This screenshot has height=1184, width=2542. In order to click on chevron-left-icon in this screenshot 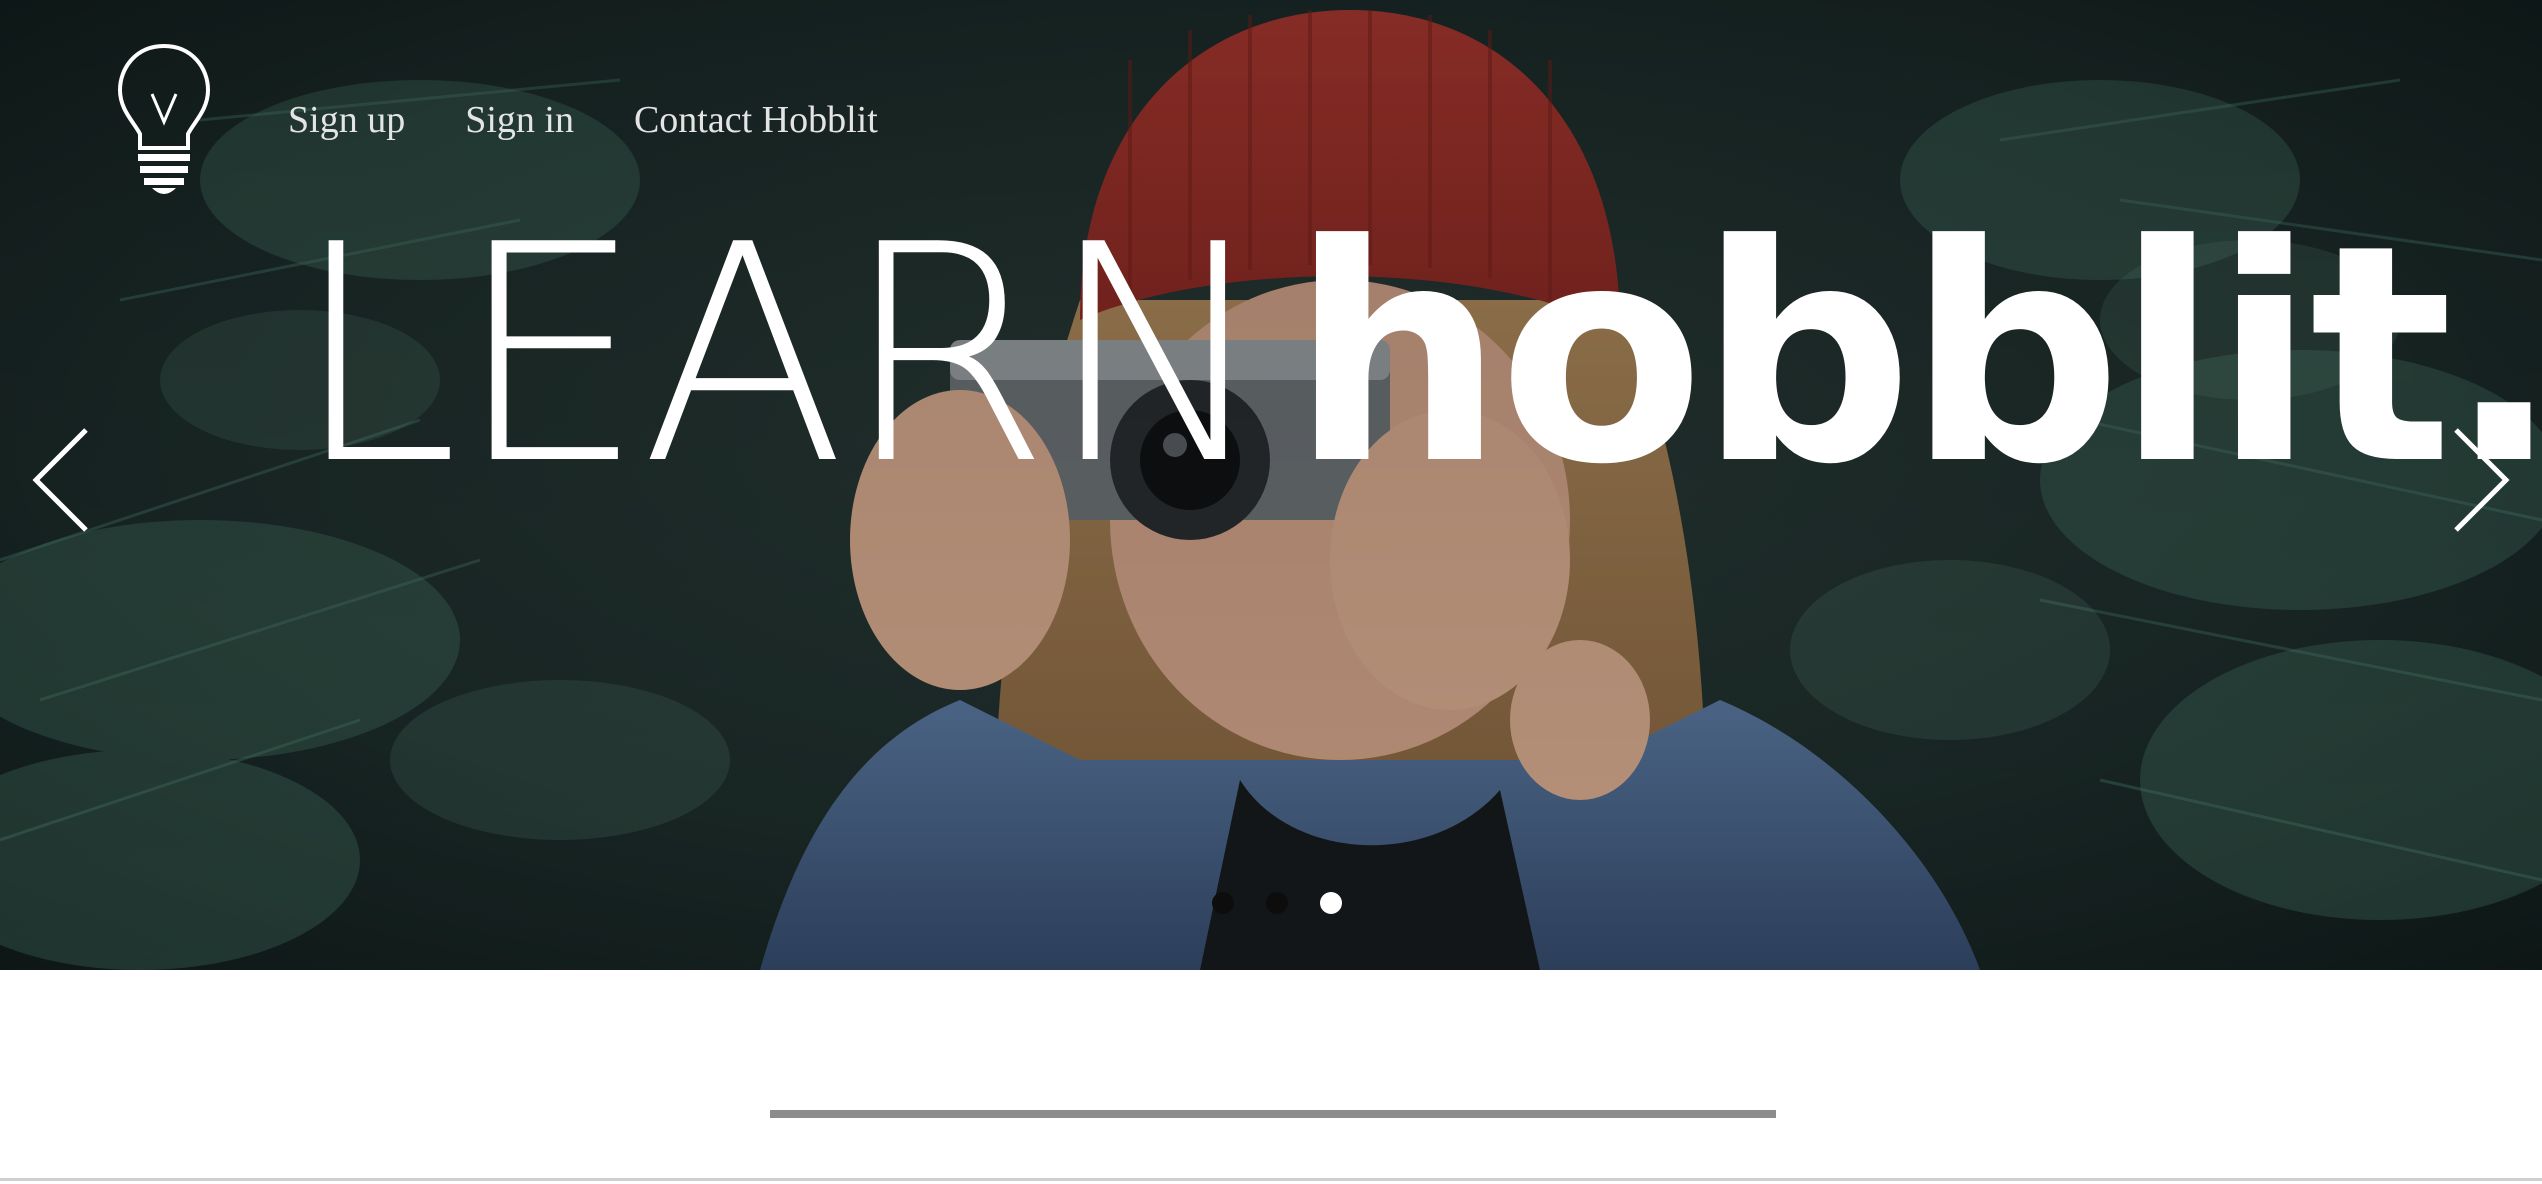, I will do `click(61, 480)`.